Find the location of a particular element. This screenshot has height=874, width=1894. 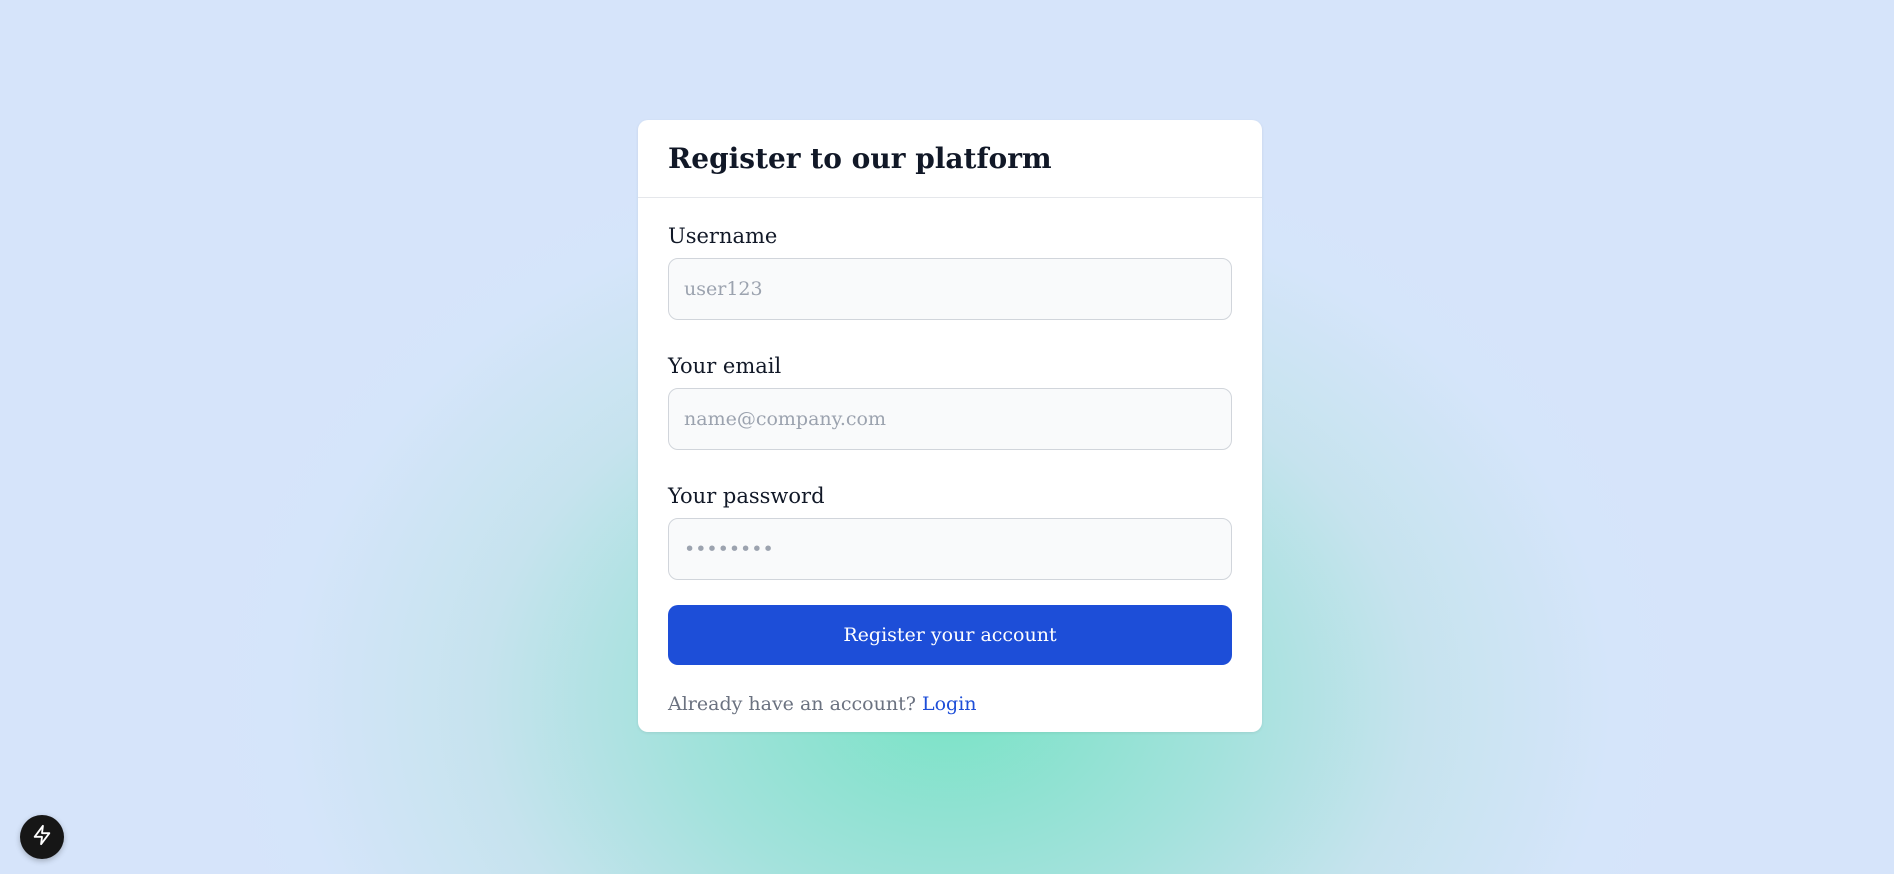

password-input is located at coordinates (950, 549).